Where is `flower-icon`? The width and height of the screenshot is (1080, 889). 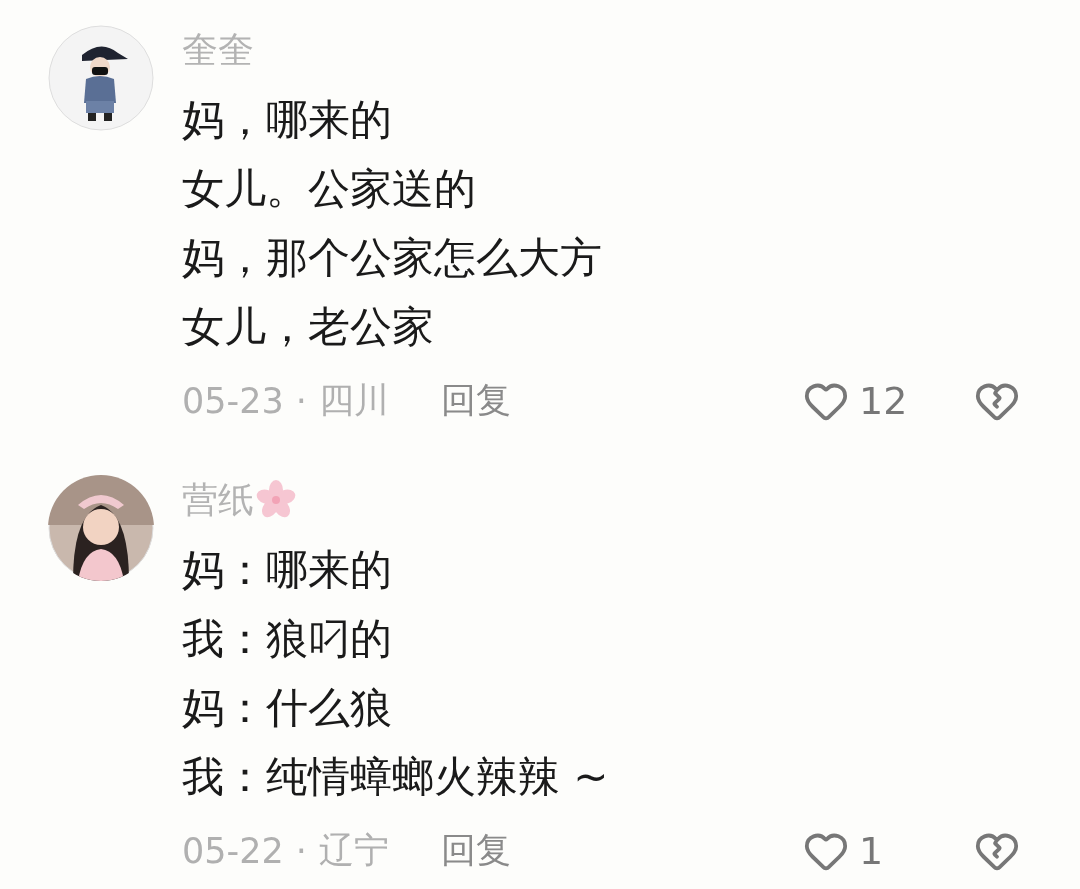 flower-icon is located at coordinates (276, 500).